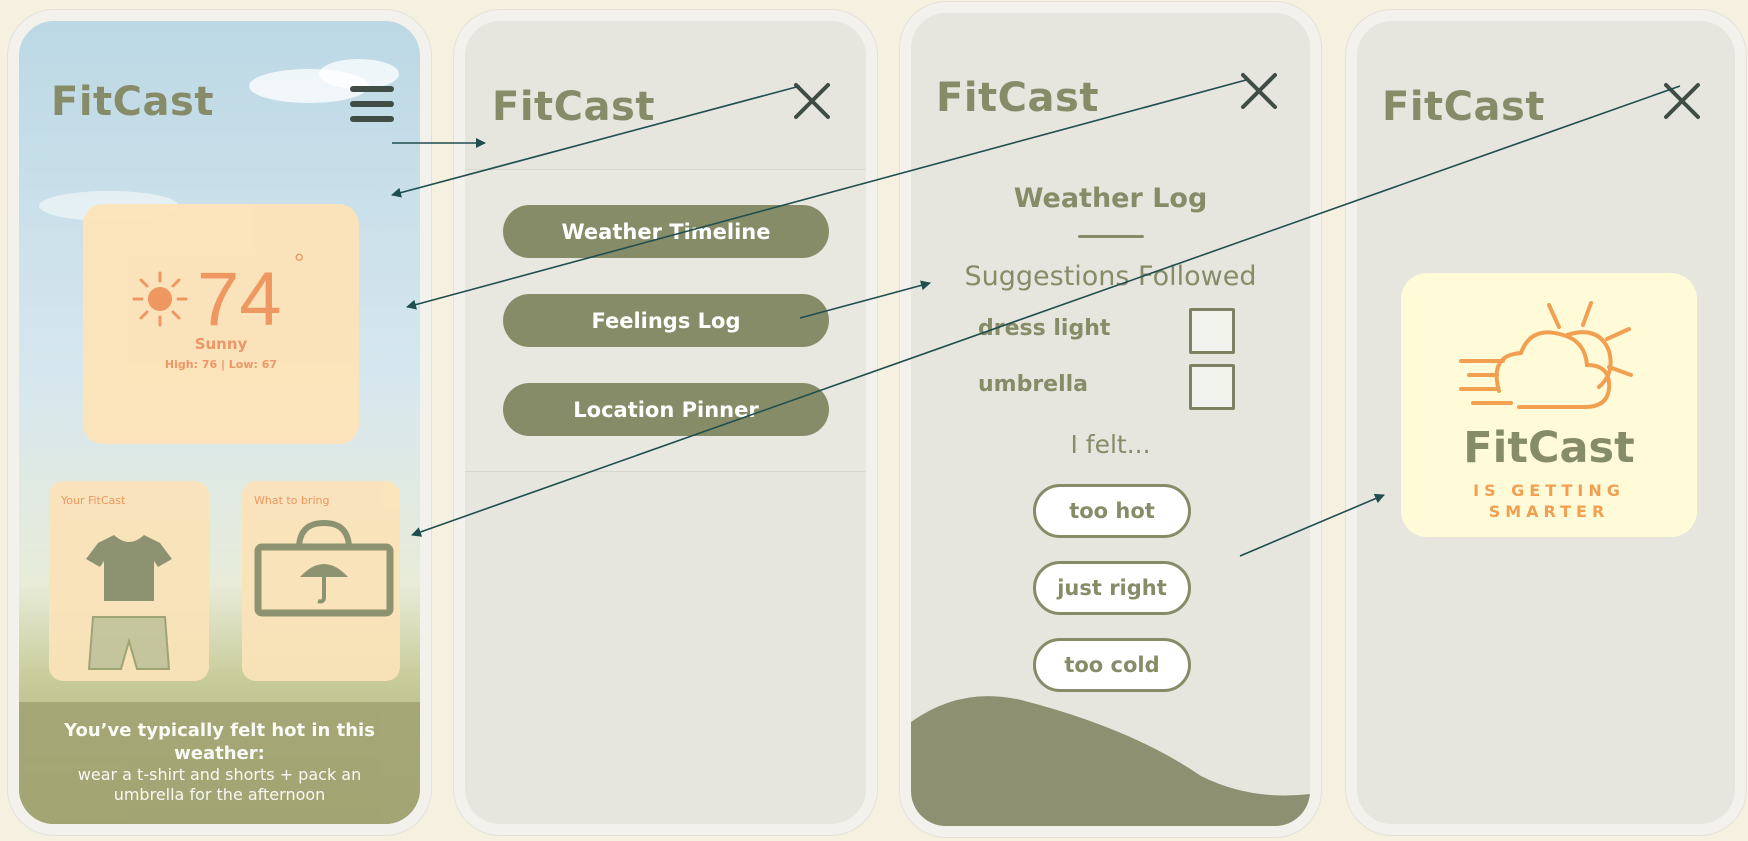 This screenshot has width=1748, height=841. Describe the element at coordinates (1112, 511) in the screenshot. I see `option-too-hot: too hot` at that location.